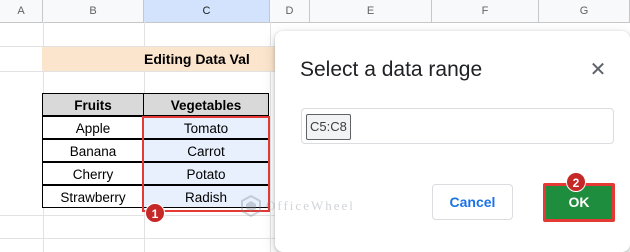 This screenshot has width=630, height=252. What do you see at coordinates (206, 173) in the screenshot?
I see `table-cell-vegetable: Potato` at bounding box center [206, 173].